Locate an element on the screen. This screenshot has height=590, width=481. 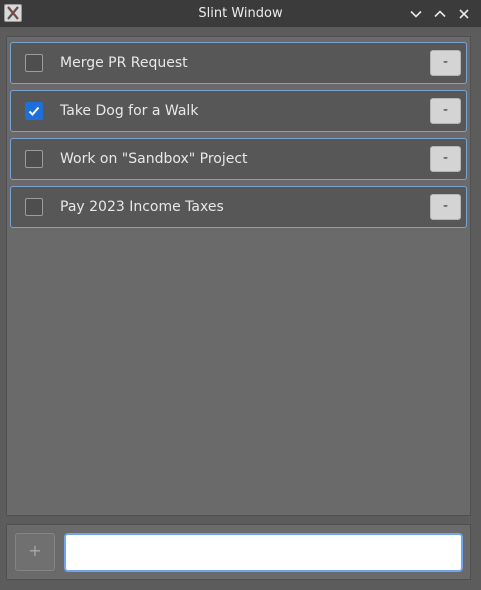
maximize-button is located at coordinates (440, 14).